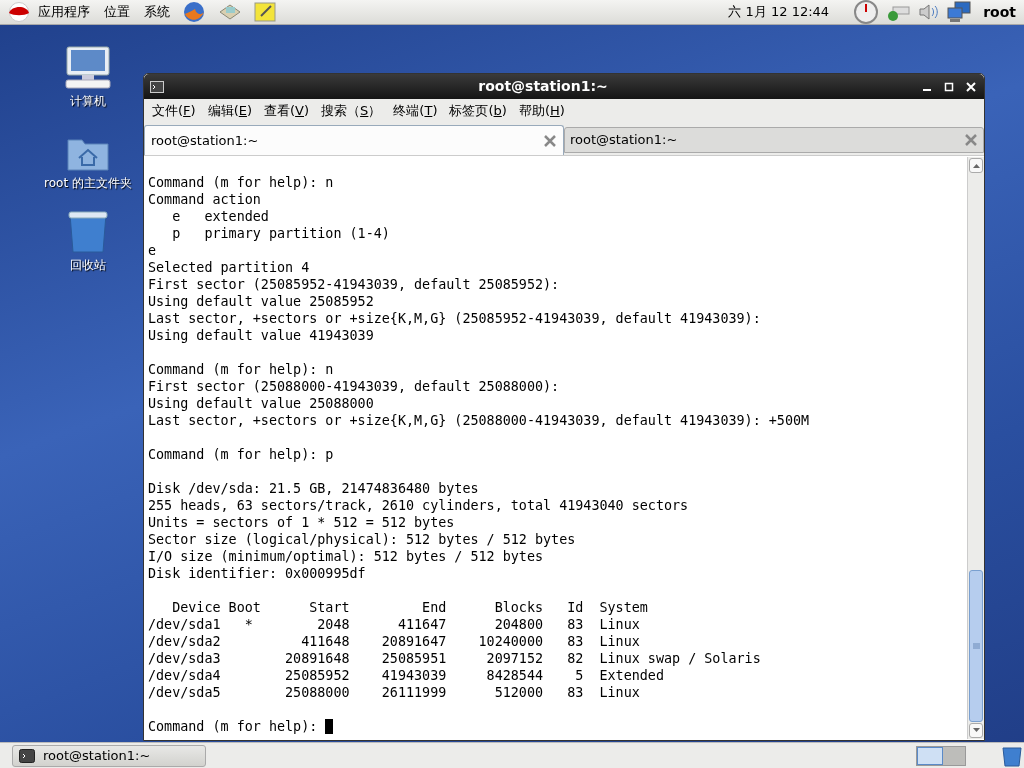 Image resolution: width=1024 pixels, height=768 pixels. What do you see at coordinates (354, 284) in the screenshot?
I see `terminal-line: First sector (25085952-41943039, default 25085952):` at bounding box center [354, 284].